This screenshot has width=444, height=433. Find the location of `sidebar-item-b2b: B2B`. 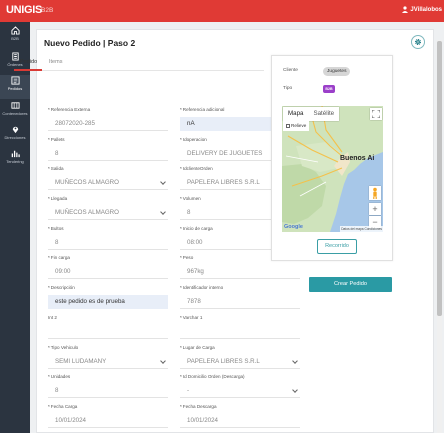

sidebar-item-b2b: B2B is located at coordinates (15, 37).